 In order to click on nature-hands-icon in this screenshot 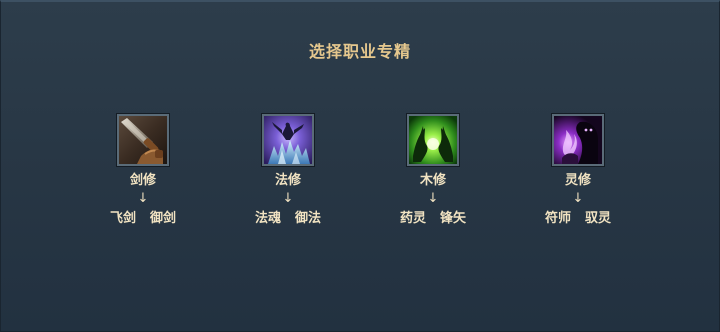, I will do `click(433, 140)`.